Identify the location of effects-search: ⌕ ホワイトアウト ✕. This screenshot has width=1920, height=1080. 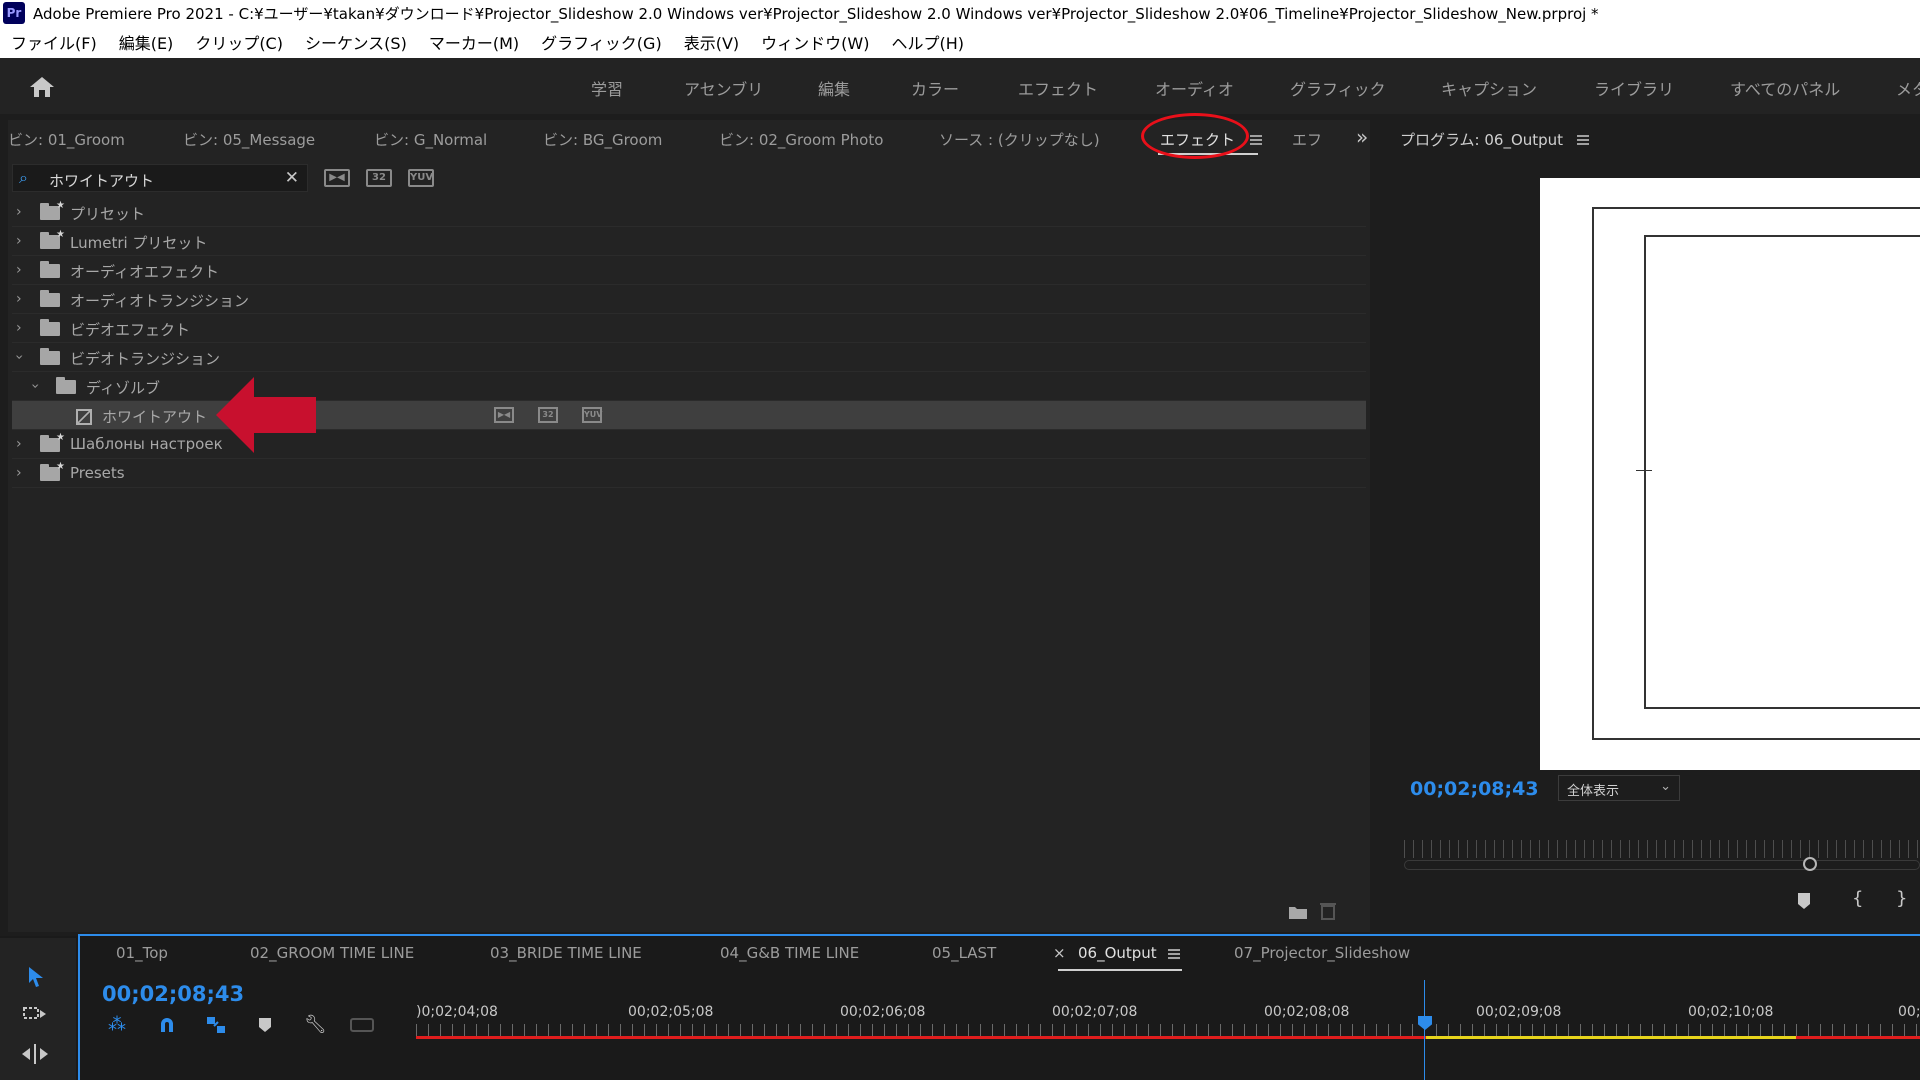
(160, 178).